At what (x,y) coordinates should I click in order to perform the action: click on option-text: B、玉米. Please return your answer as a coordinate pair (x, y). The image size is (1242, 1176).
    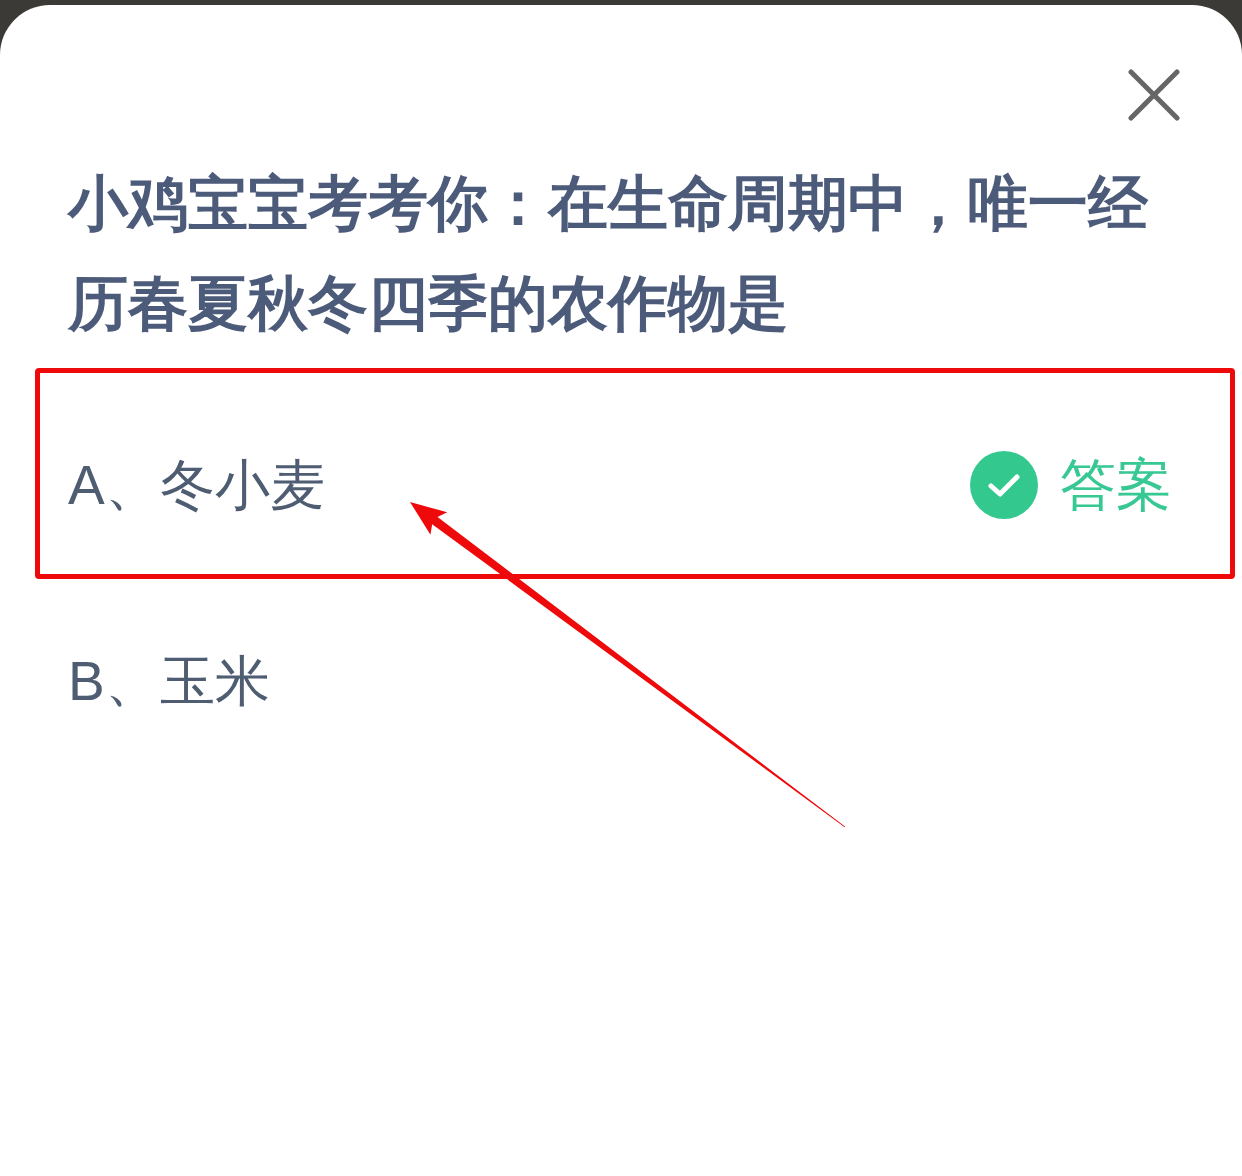
    Looking at the image, I should click on (169, 681).